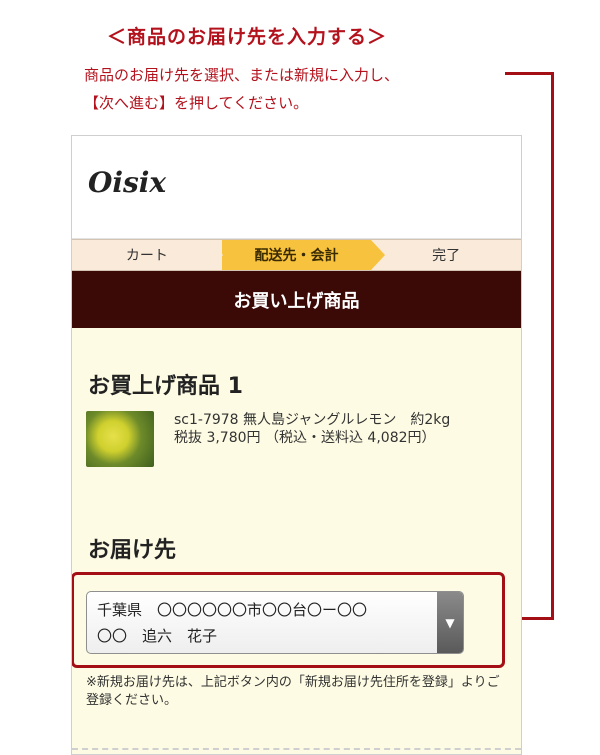 Image resolution: width=600 pixels, height=755 pixels. What do you see at coordinates (450, 622) in the screenshot?
I see `dropdown-arrow-icon: ▼` at bounding box center [450, 622].